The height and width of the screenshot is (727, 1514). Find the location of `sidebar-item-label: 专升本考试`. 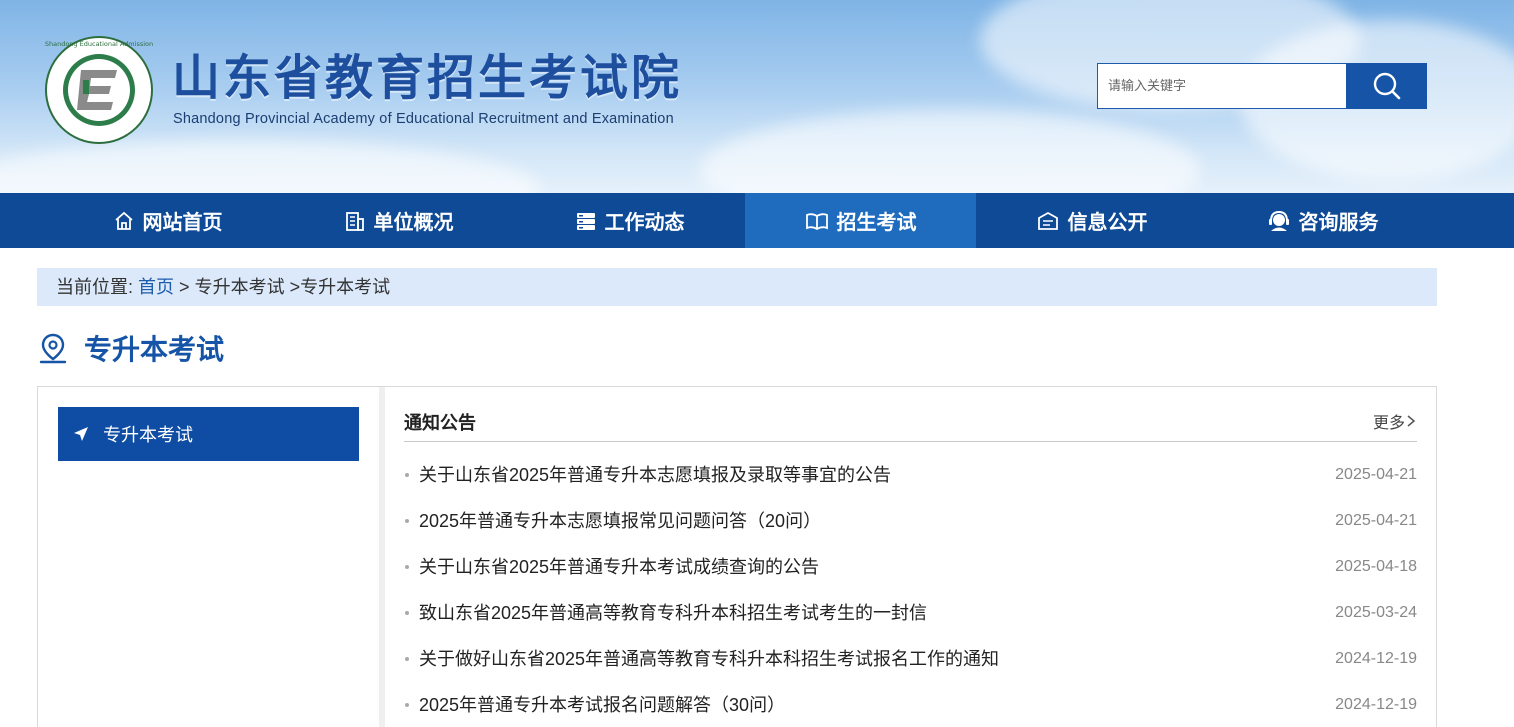

sidebar-item-label: 专升本考试 is located at coordinates (148, 435).